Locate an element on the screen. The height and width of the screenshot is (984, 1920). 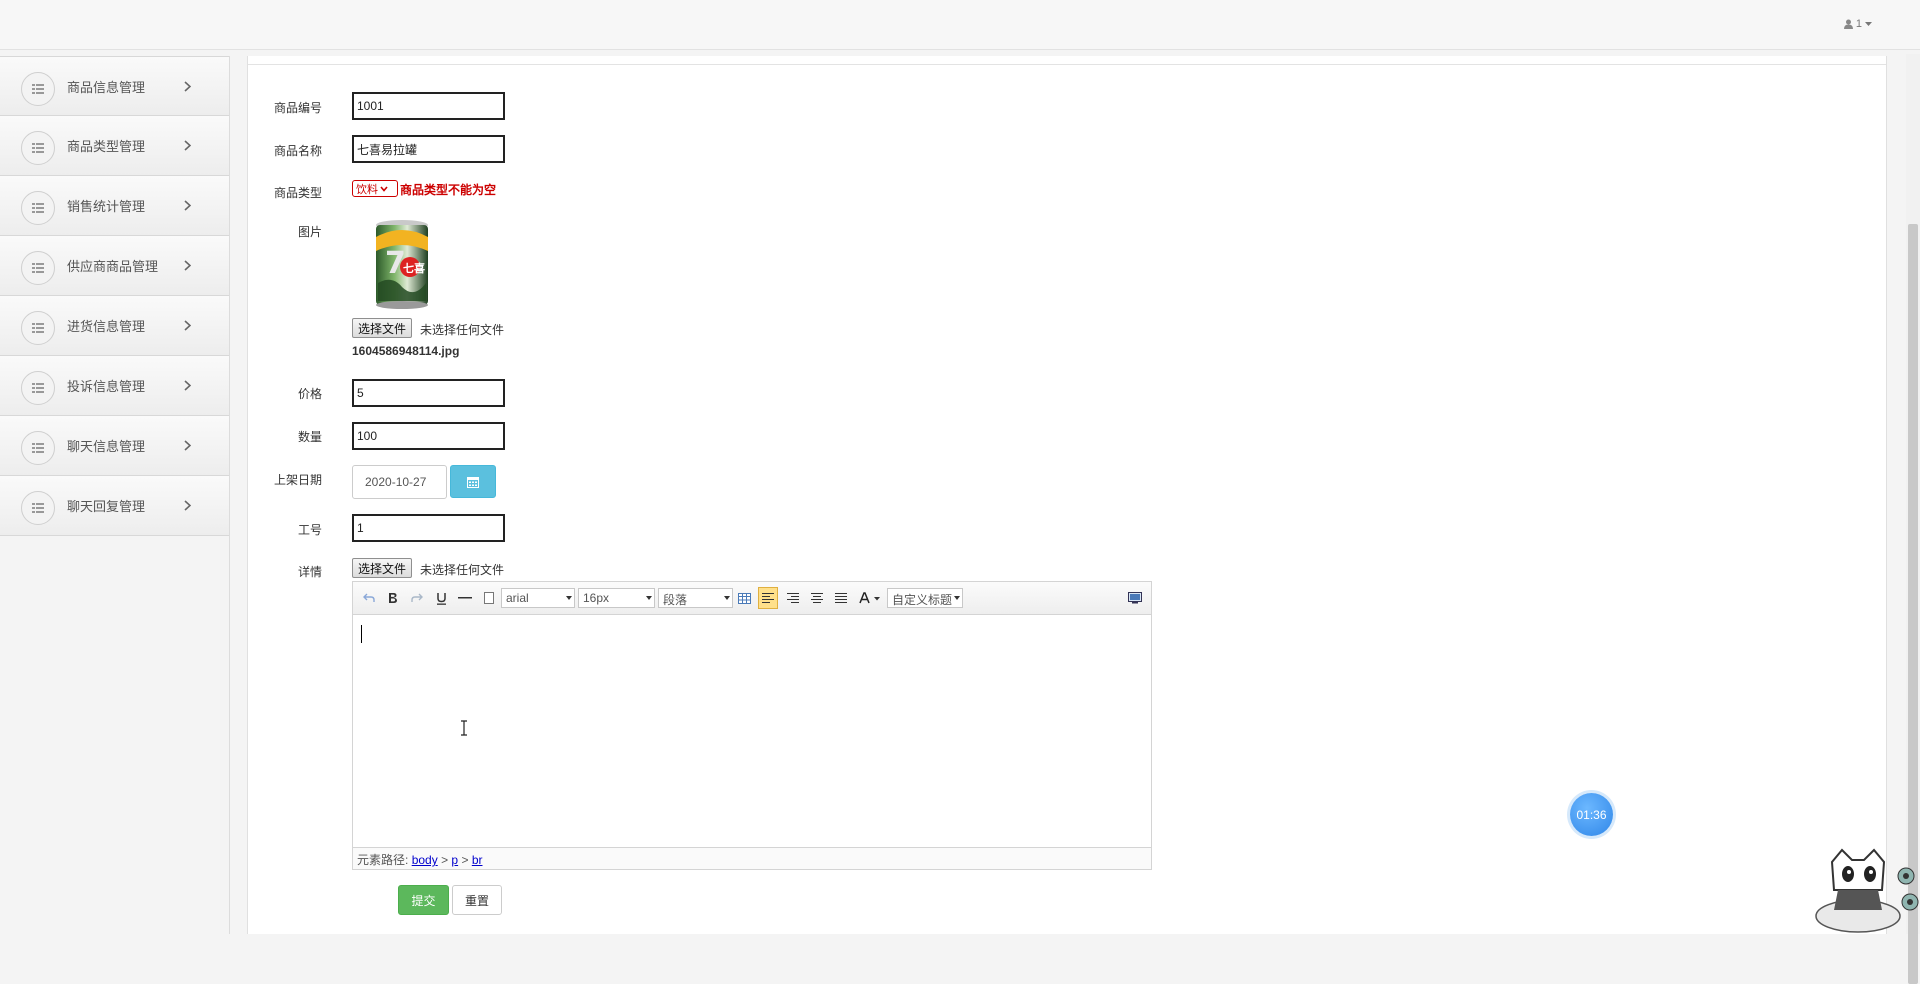
font-family-select: arial is located at coordinates (538, 598).